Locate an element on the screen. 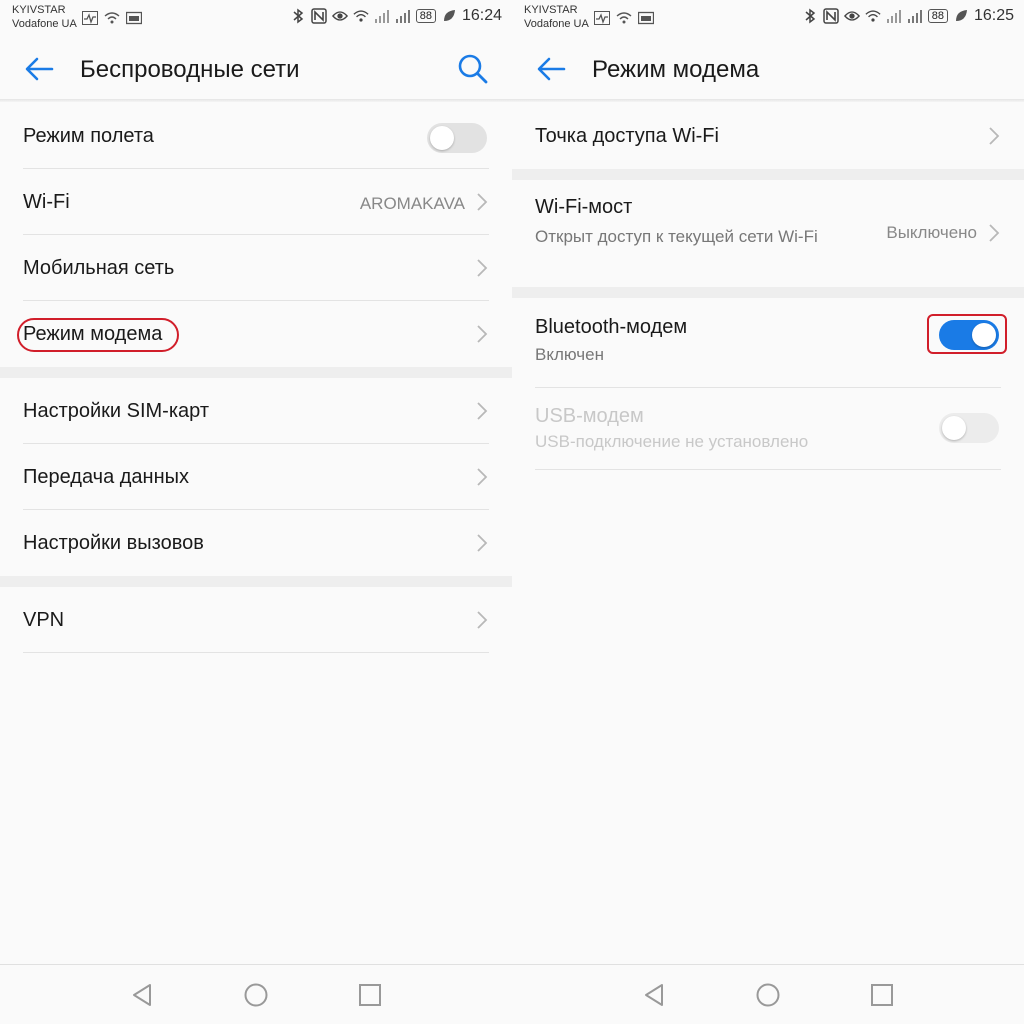 This screenshot has height=1024, width=1024. search-button is located at coordinates (473, 69).